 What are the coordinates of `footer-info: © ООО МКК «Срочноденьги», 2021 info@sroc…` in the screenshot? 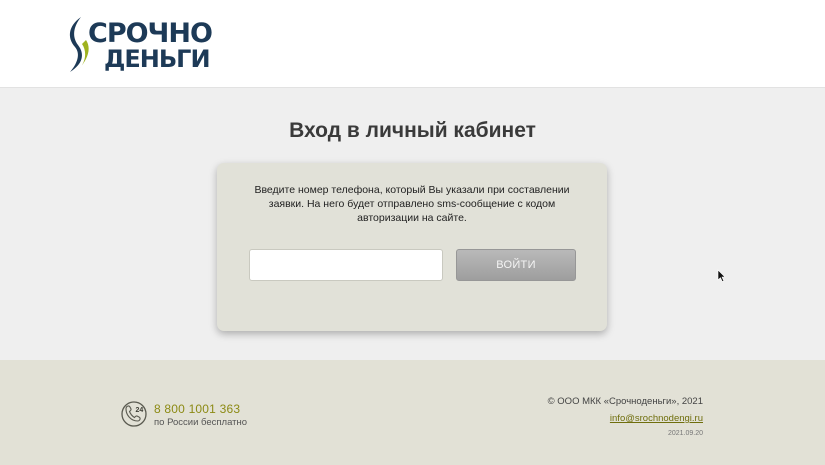 It's located at (625, 416).